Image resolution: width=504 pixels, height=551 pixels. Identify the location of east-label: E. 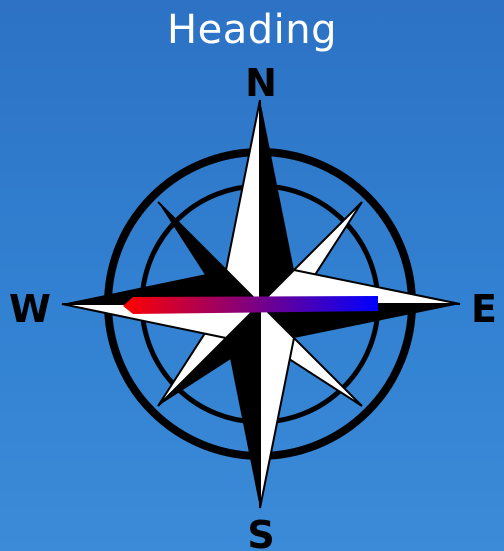
(484, 309).